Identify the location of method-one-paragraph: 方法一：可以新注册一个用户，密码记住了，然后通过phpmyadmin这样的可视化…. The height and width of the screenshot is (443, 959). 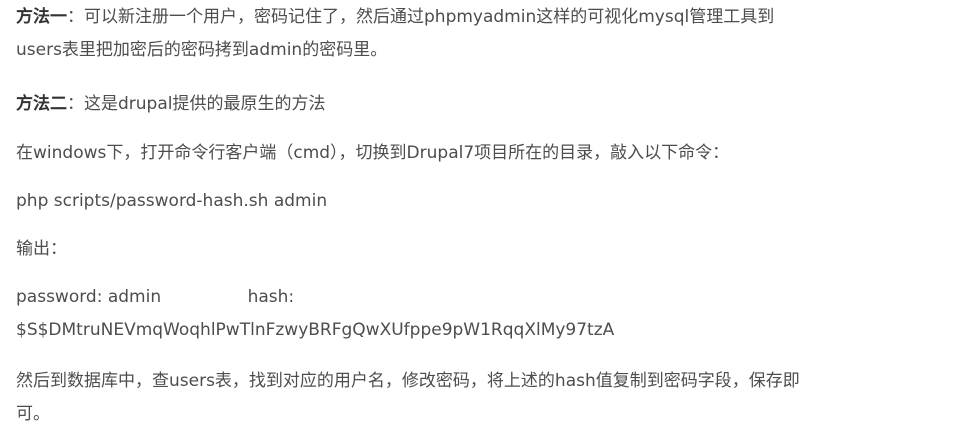
(467, 34).